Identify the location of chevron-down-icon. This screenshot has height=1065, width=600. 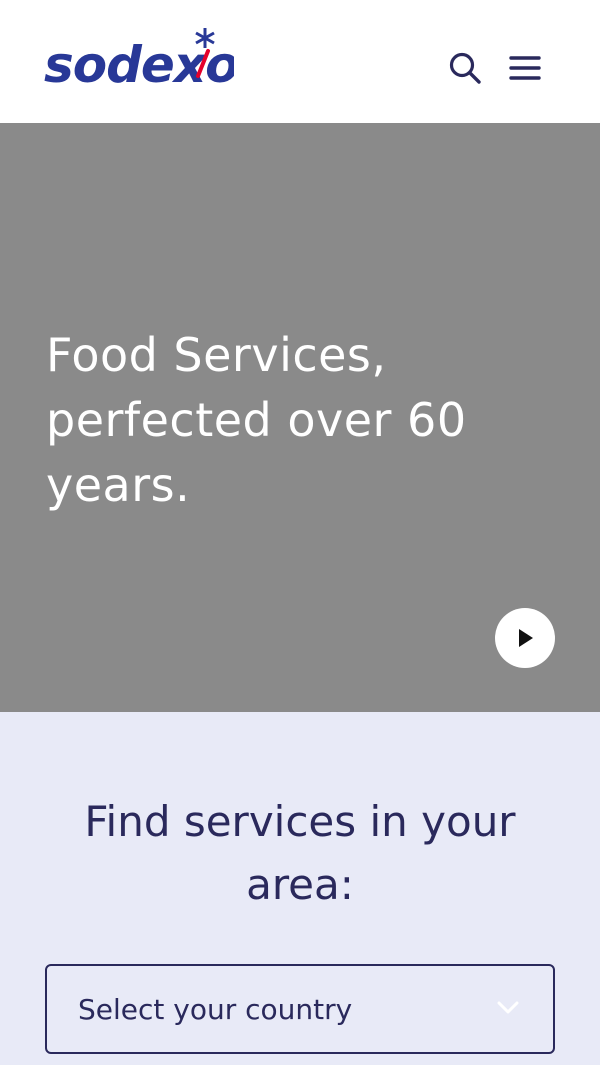
(508, 1007).